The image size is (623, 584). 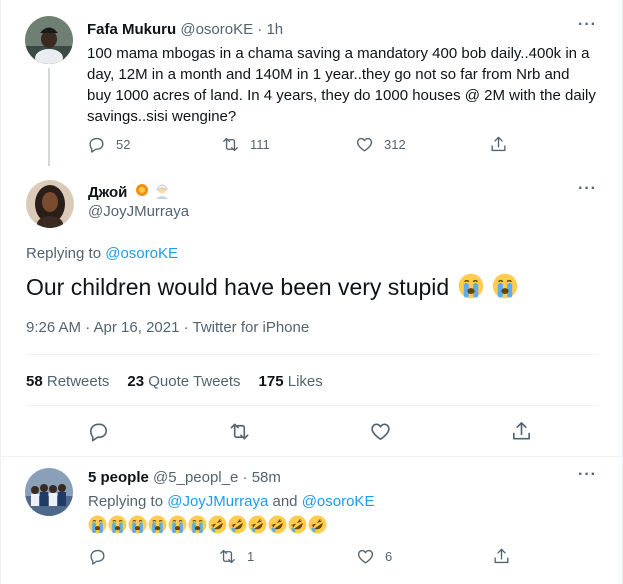 What do you see at coordinates (260, 144) in the screenshot?
I see `retweet-count: 111` at bounding box center [260, 144].